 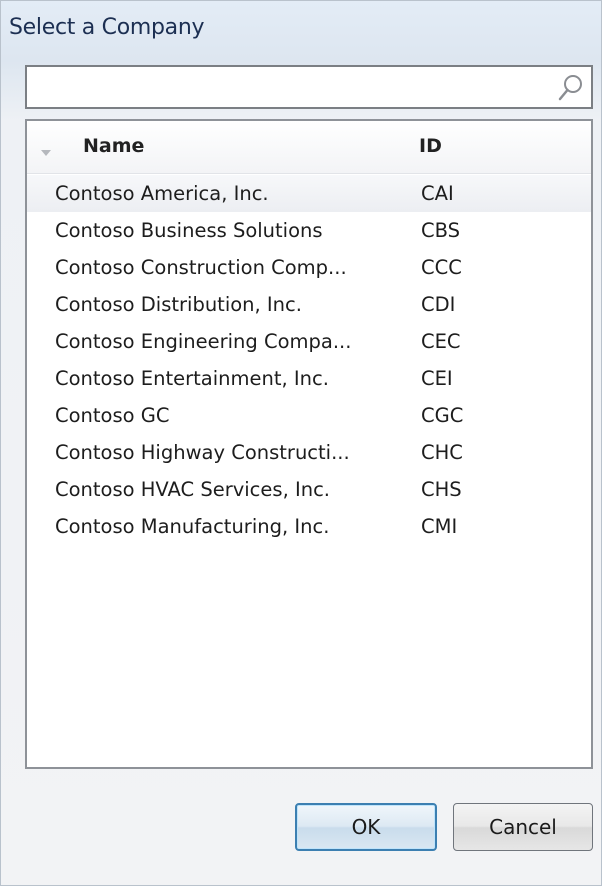 What do you see at coordinates (189, 230) in the screenshot?
I see `company-name: Contoso Business Solutions` at bounding box center [189, 230].